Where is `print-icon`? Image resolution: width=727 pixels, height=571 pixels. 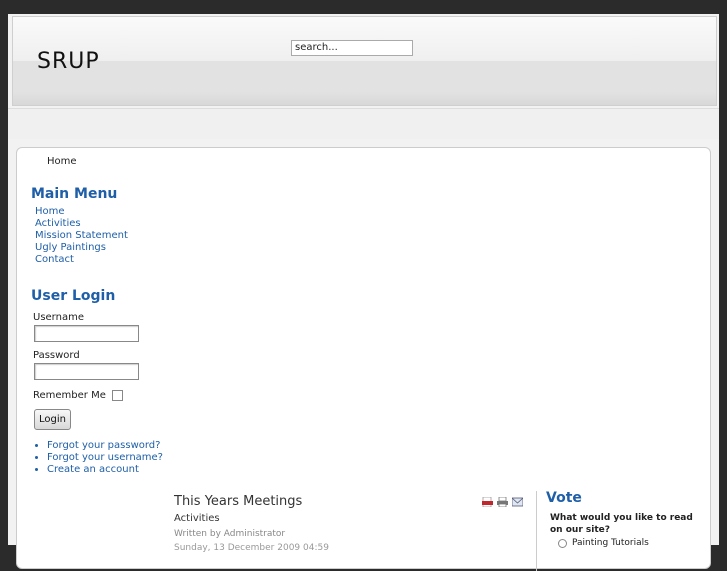 print-icon is located at coordinates (502, 502).